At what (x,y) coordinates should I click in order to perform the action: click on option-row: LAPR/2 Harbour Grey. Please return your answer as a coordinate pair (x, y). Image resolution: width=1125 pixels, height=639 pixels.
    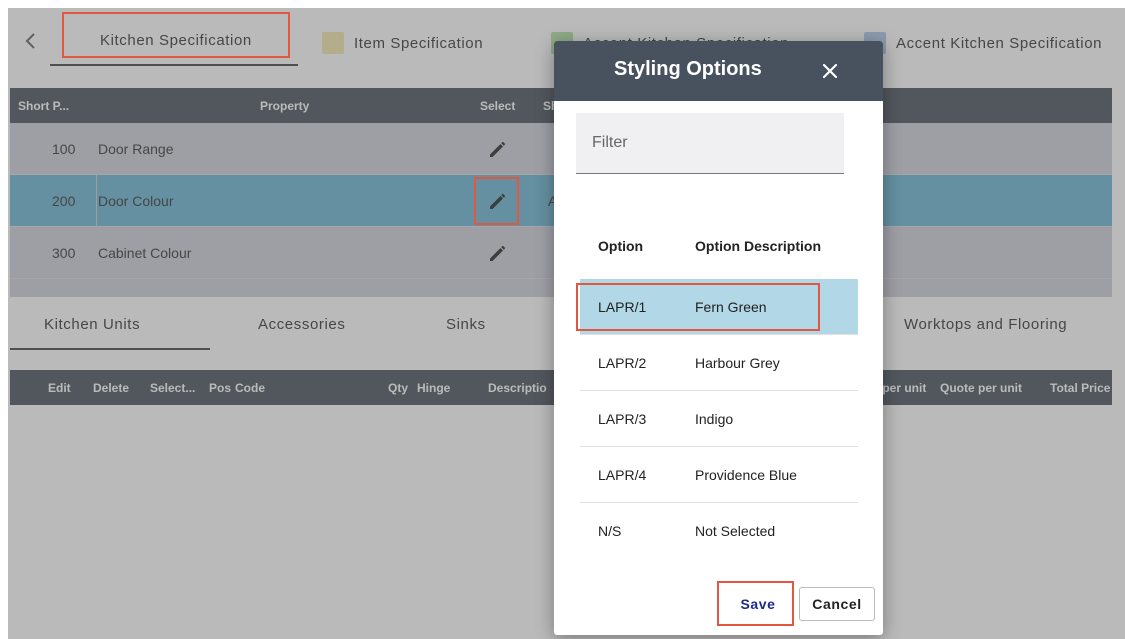
    Looking at the image, I should click on (719, 363).